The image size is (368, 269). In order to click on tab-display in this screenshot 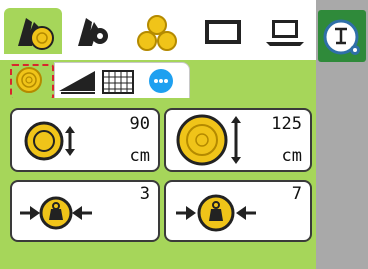, I will do `click(223, 31)`.